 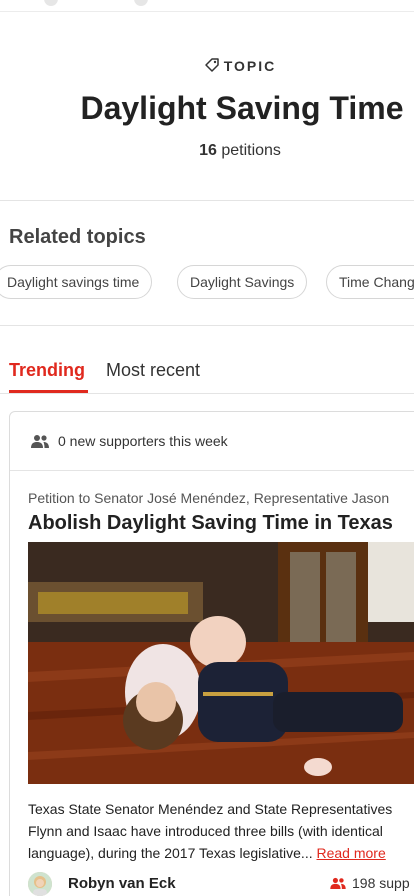 What do you see at coordinates (77, 237) in the screenshot?
I see `related-topics-heading: Related topics` at bounding box center [77, 237].